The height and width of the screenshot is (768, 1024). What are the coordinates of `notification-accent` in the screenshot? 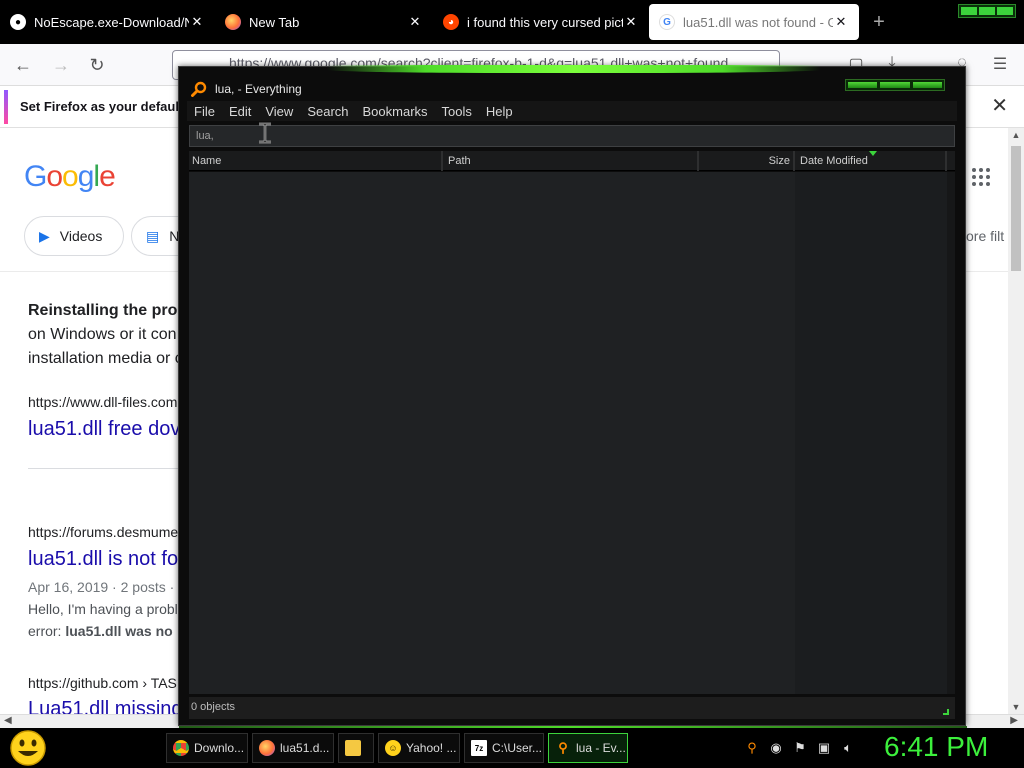 It's located at (6, 107).